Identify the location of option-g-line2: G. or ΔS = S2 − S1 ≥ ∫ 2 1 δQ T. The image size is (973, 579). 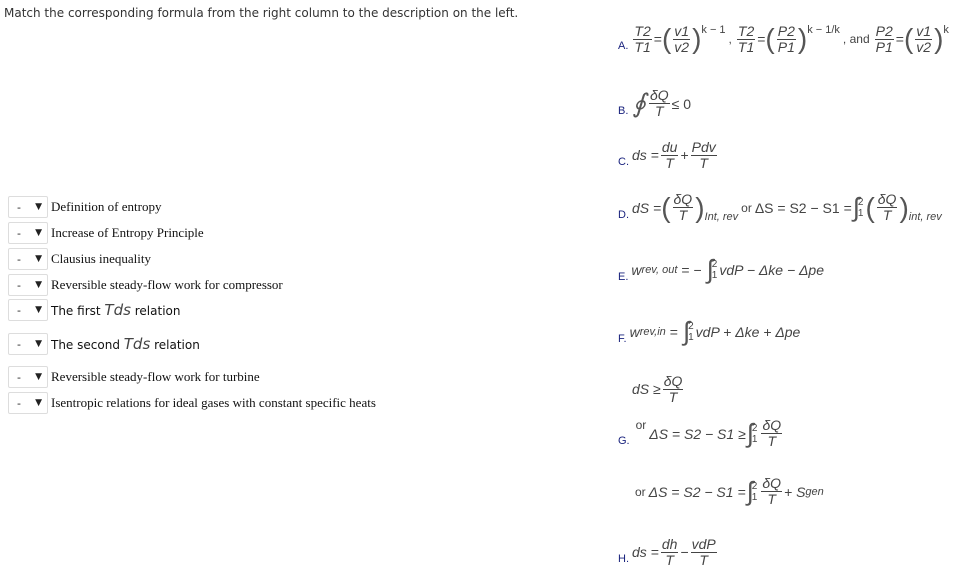
(701, 433).